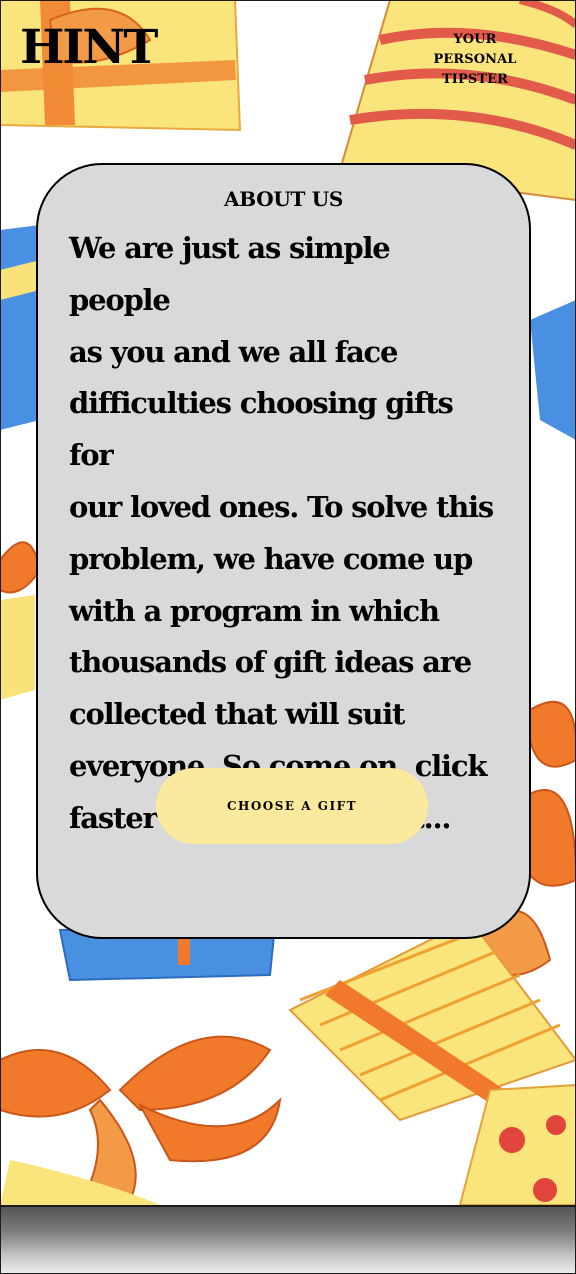 The width and height of the screenshot is (576, 1274). What do you see at coordinates (237, 714) in the screenshot?
I see `about-line: collected that will suit` at bounding box center [237, 714].